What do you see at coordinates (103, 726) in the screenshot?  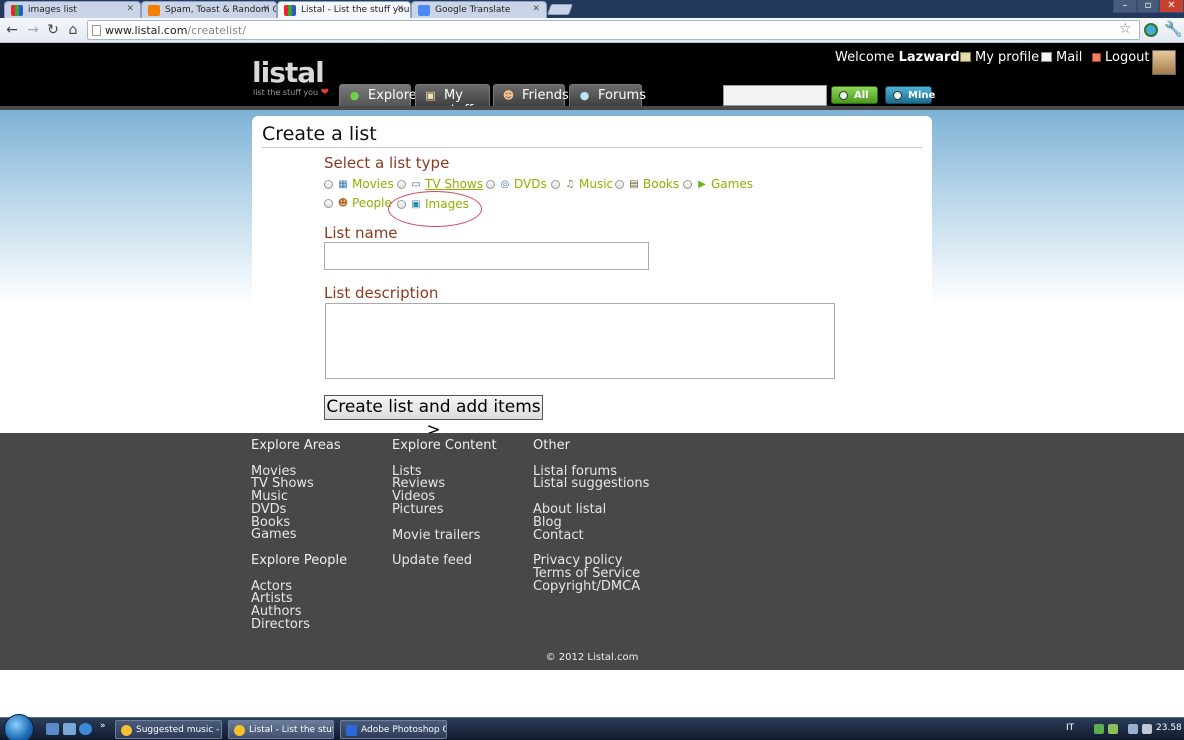 I see `quicklaunch-overflow-icon: »` at bounding box center [103, 726].